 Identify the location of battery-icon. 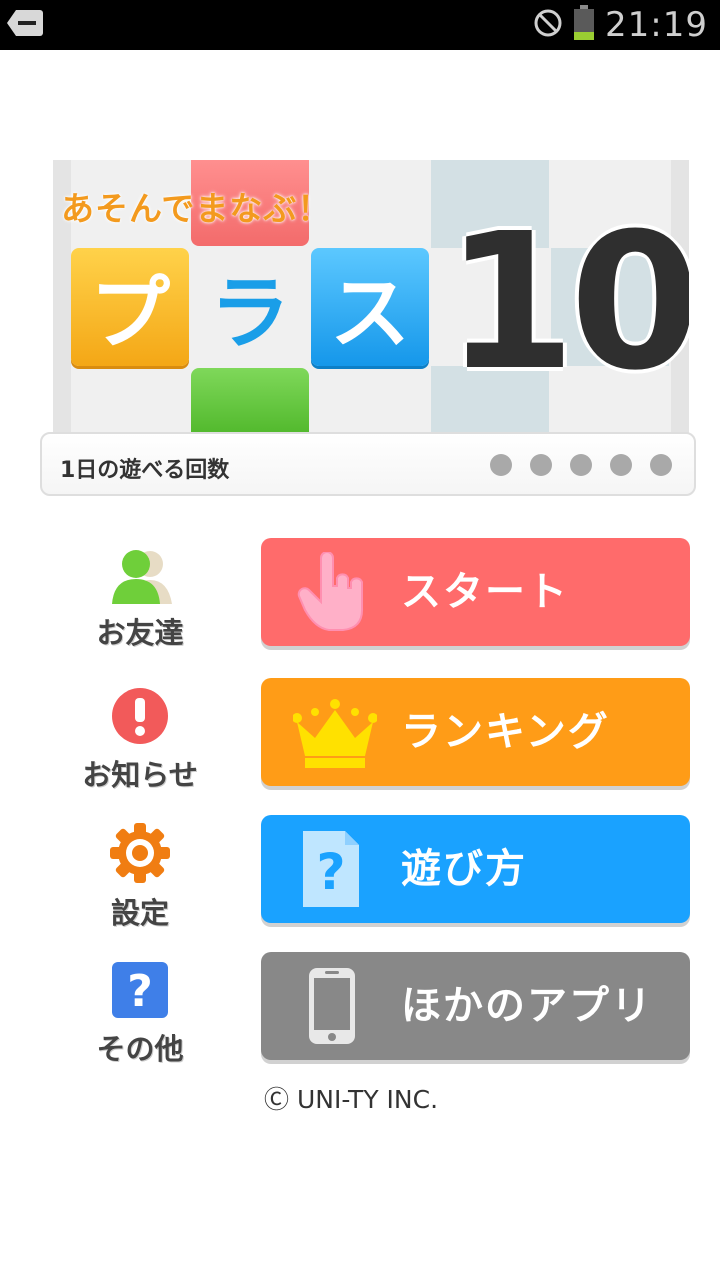
(584, 25).